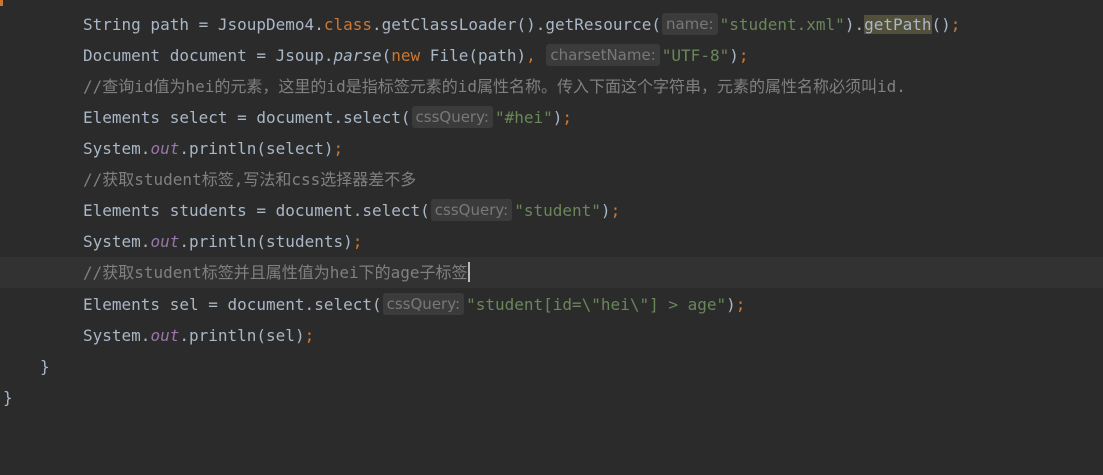 The image size is (1103, 475). What do you see at coordinates (347, 24) in the screenshot?
I see `keyword-token: class` at bounding box center [347, 24].